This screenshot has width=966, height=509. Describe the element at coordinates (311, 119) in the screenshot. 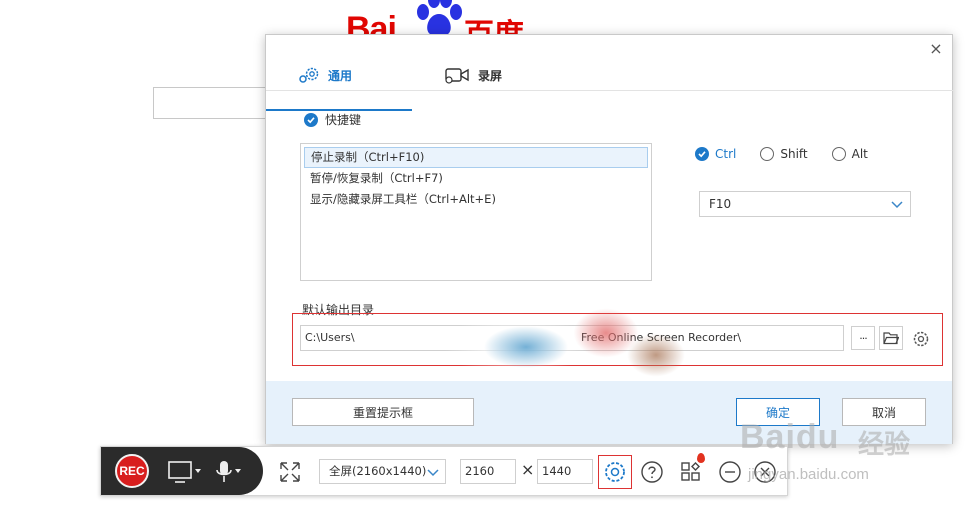

I see `checkmark-icon` at that location.